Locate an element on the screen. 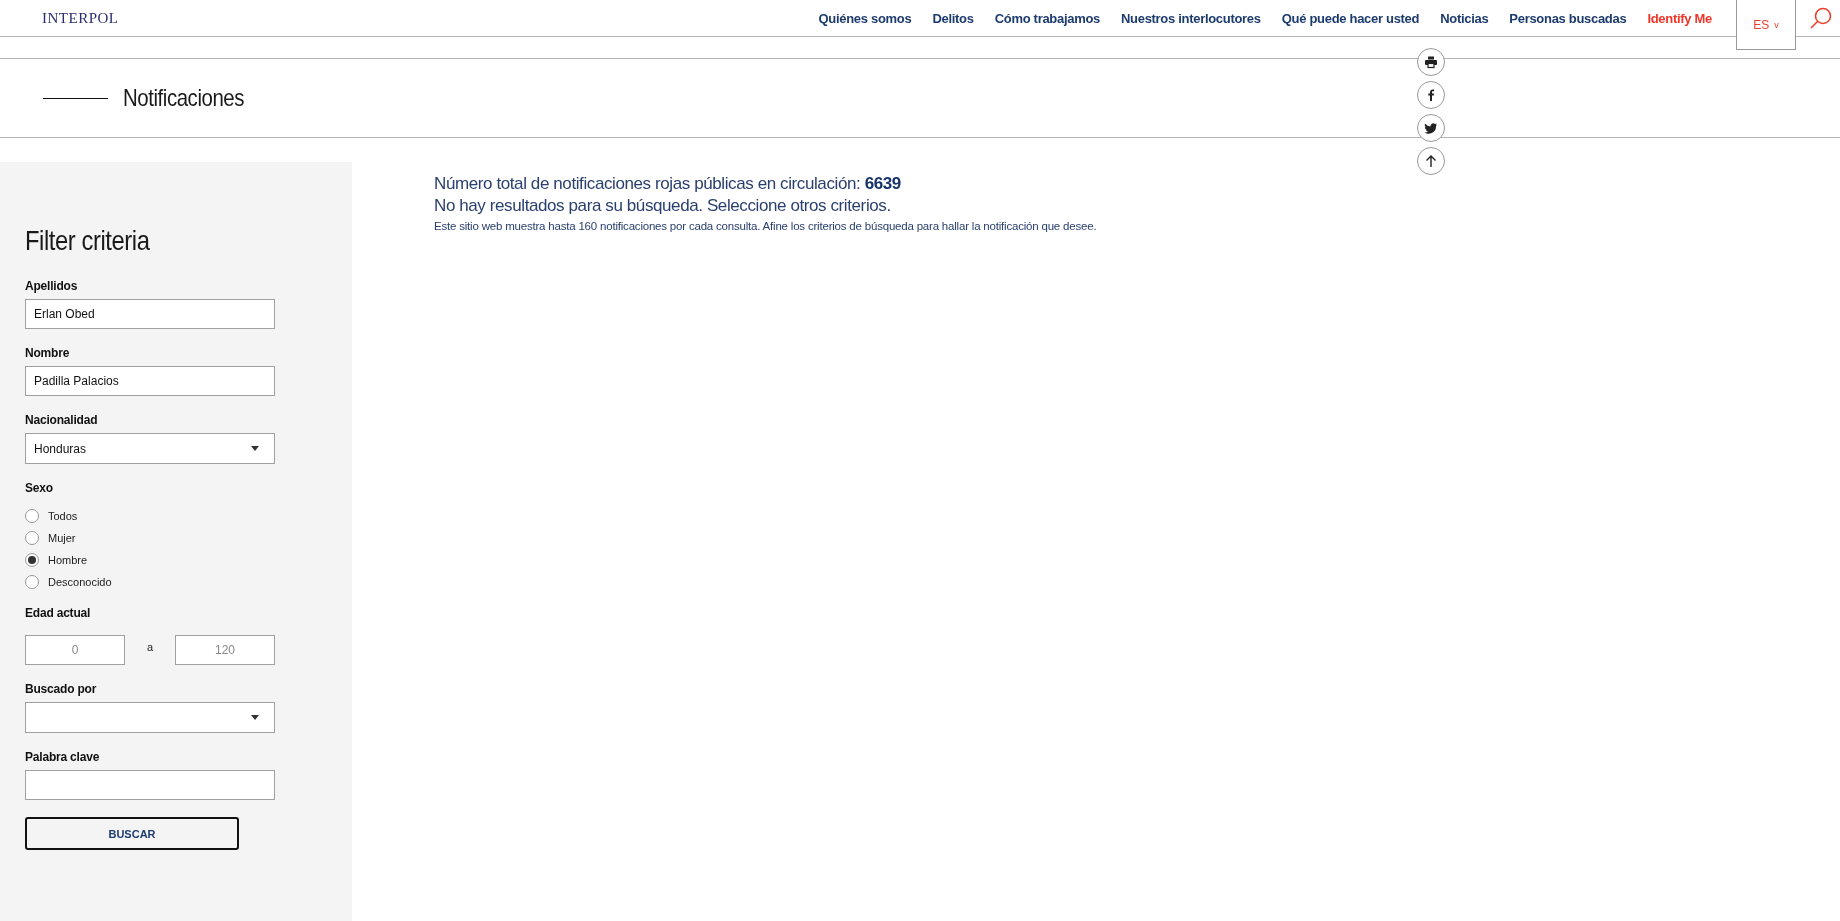  facebook-button is located at coordinates (1431, 95).